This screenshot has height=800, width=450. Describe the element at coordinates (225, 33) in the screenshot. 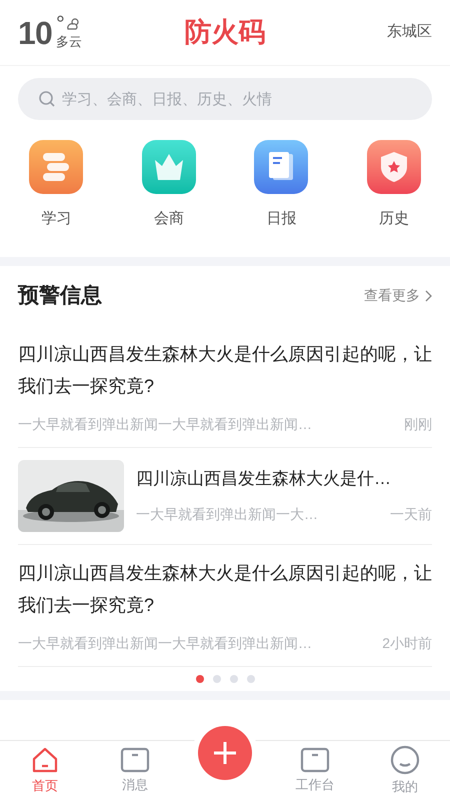

I see `app-title: 防火码` at that location.